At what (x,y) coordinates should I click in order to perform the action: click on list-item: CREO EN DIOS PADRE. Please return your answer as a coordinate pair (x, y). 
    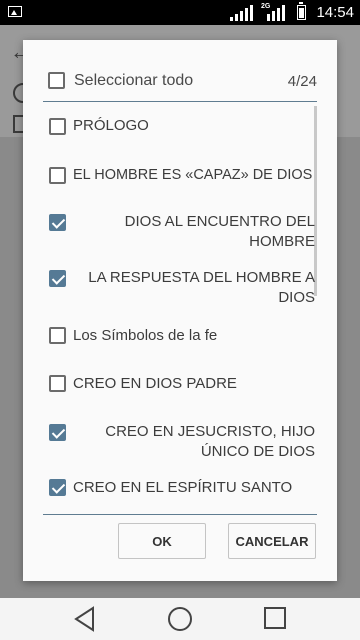
    Looking at the image, I should click on (173, 386).